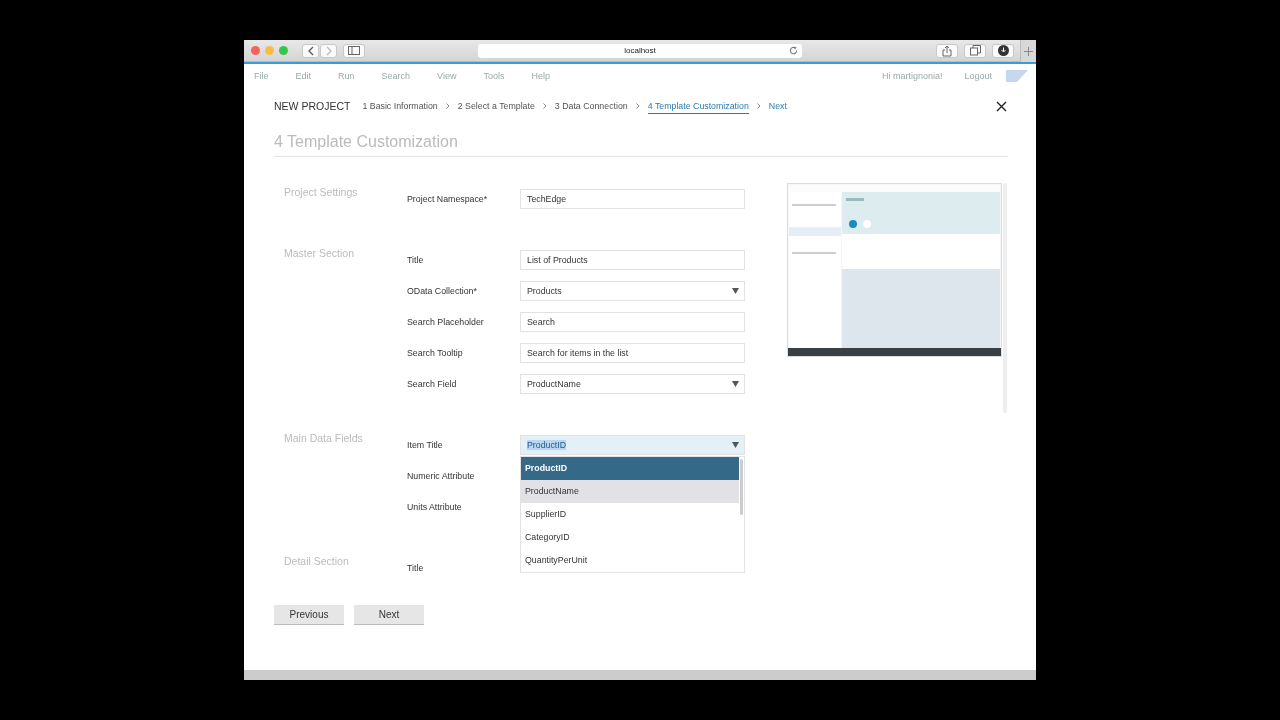 The image size is (1280, 720). Describe the element at coordinates (442, 290) in the screenshot. I see `field-label: OData Collection*` at that location.